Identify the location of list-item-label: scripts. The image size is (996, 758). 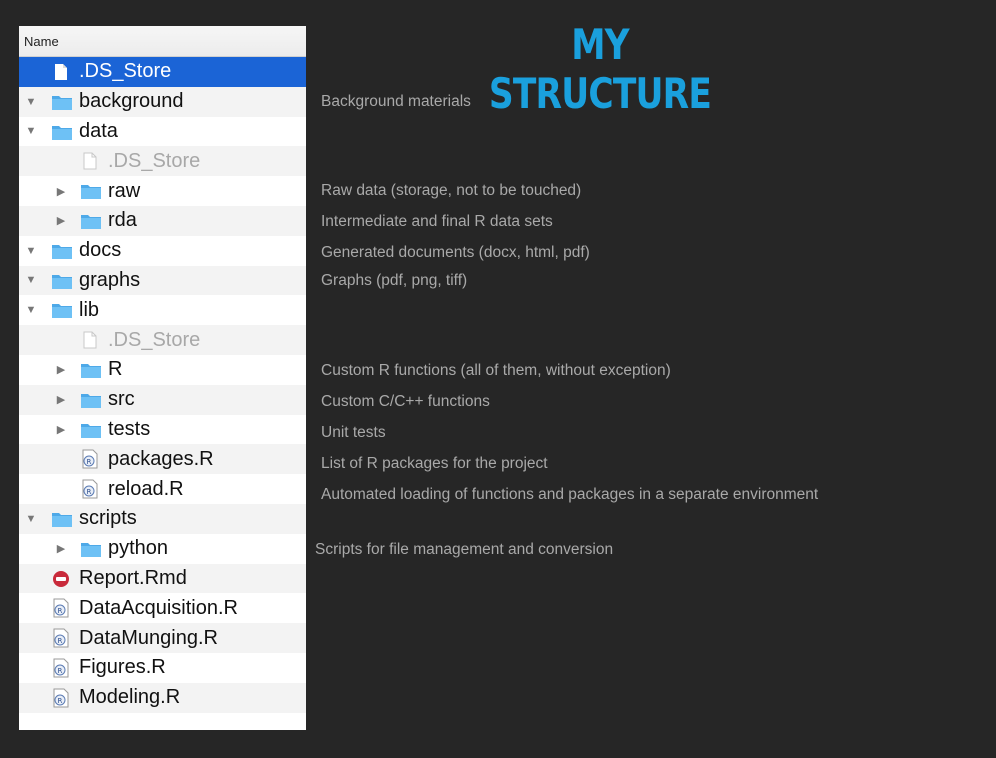
(108, 518).